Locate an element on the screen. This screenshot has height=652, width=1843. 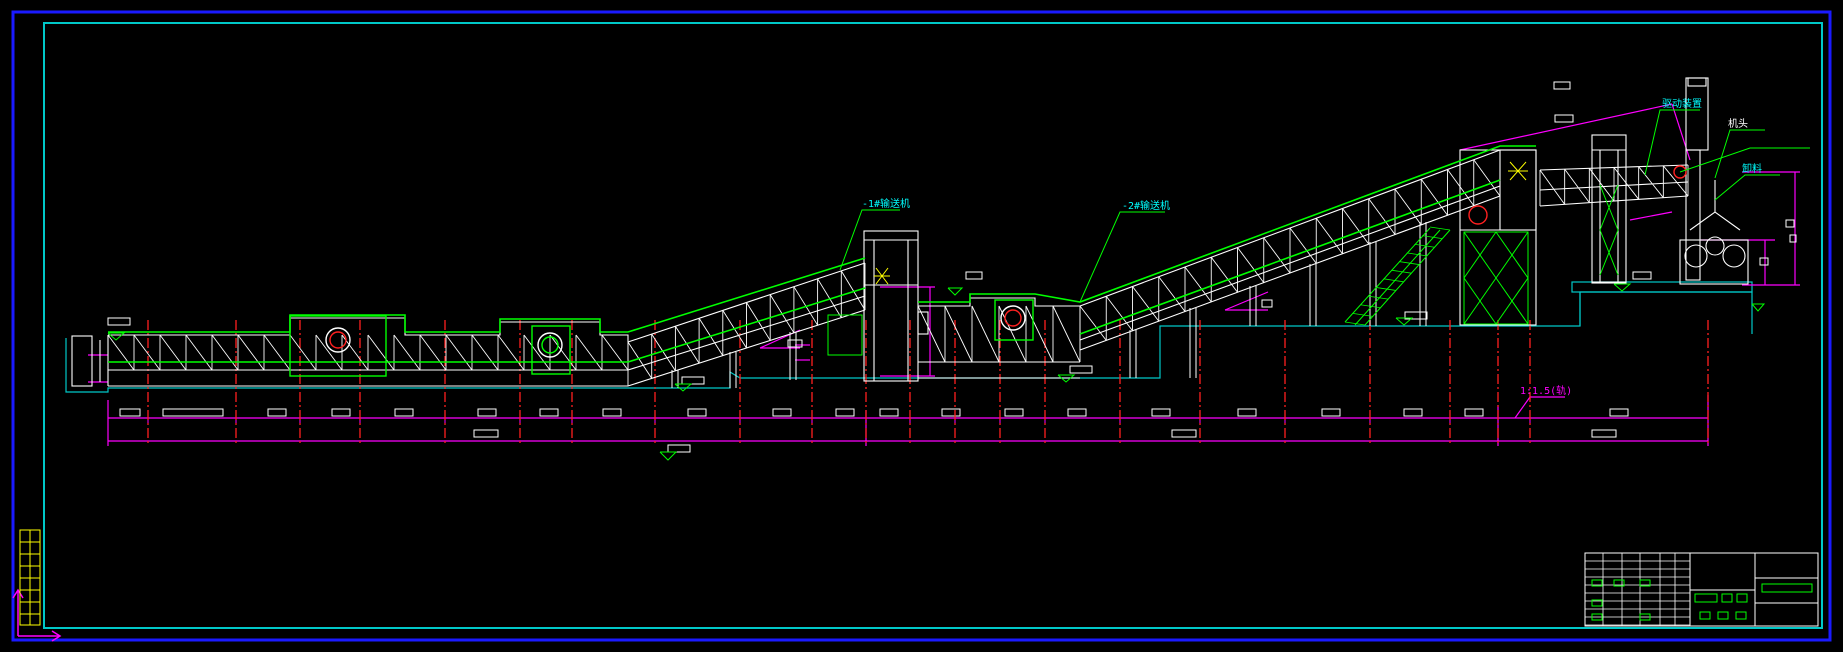
dimension-ticks is located at coordinates (839, 417).